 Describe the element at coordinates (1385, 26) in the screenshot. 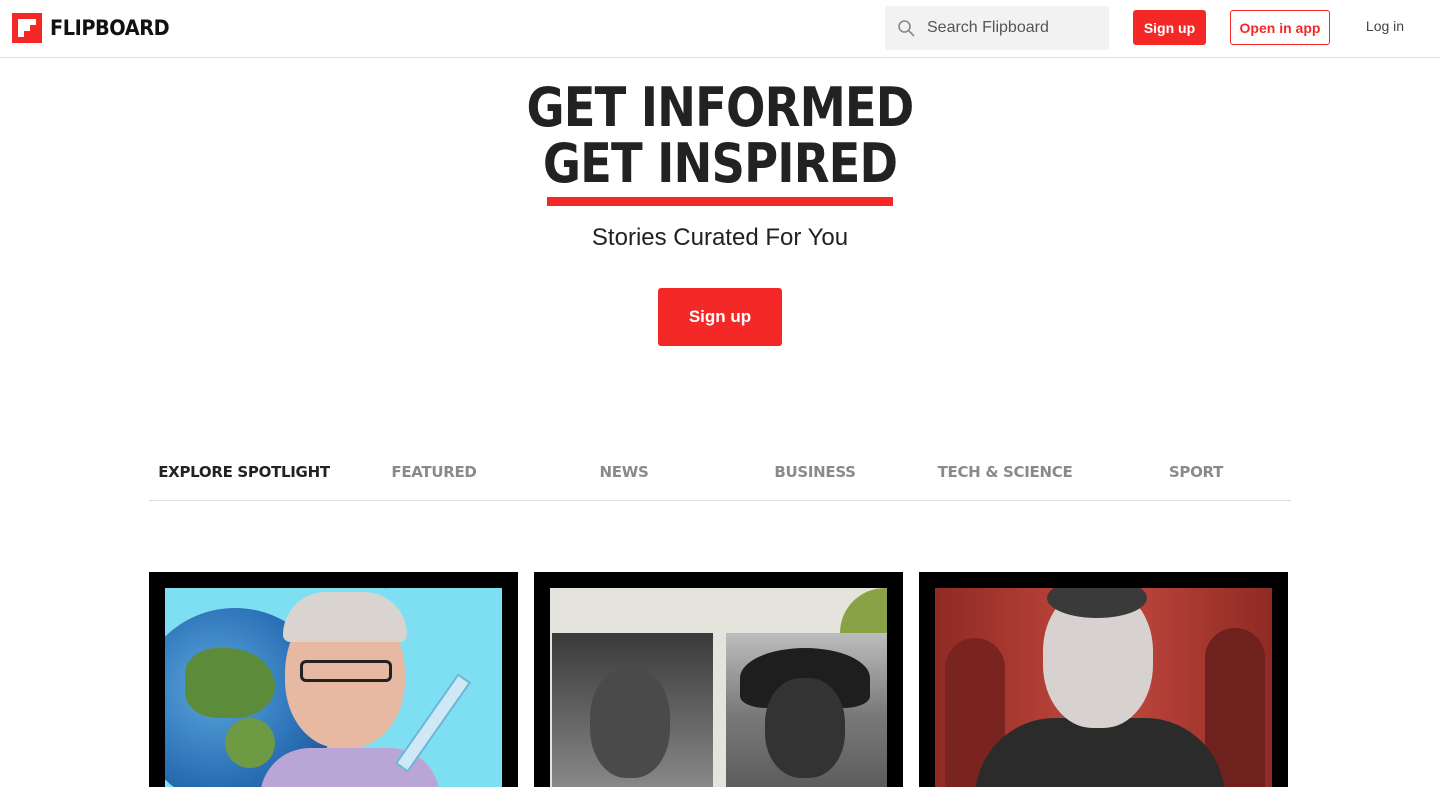

I see `login-link: Log in` at that location.